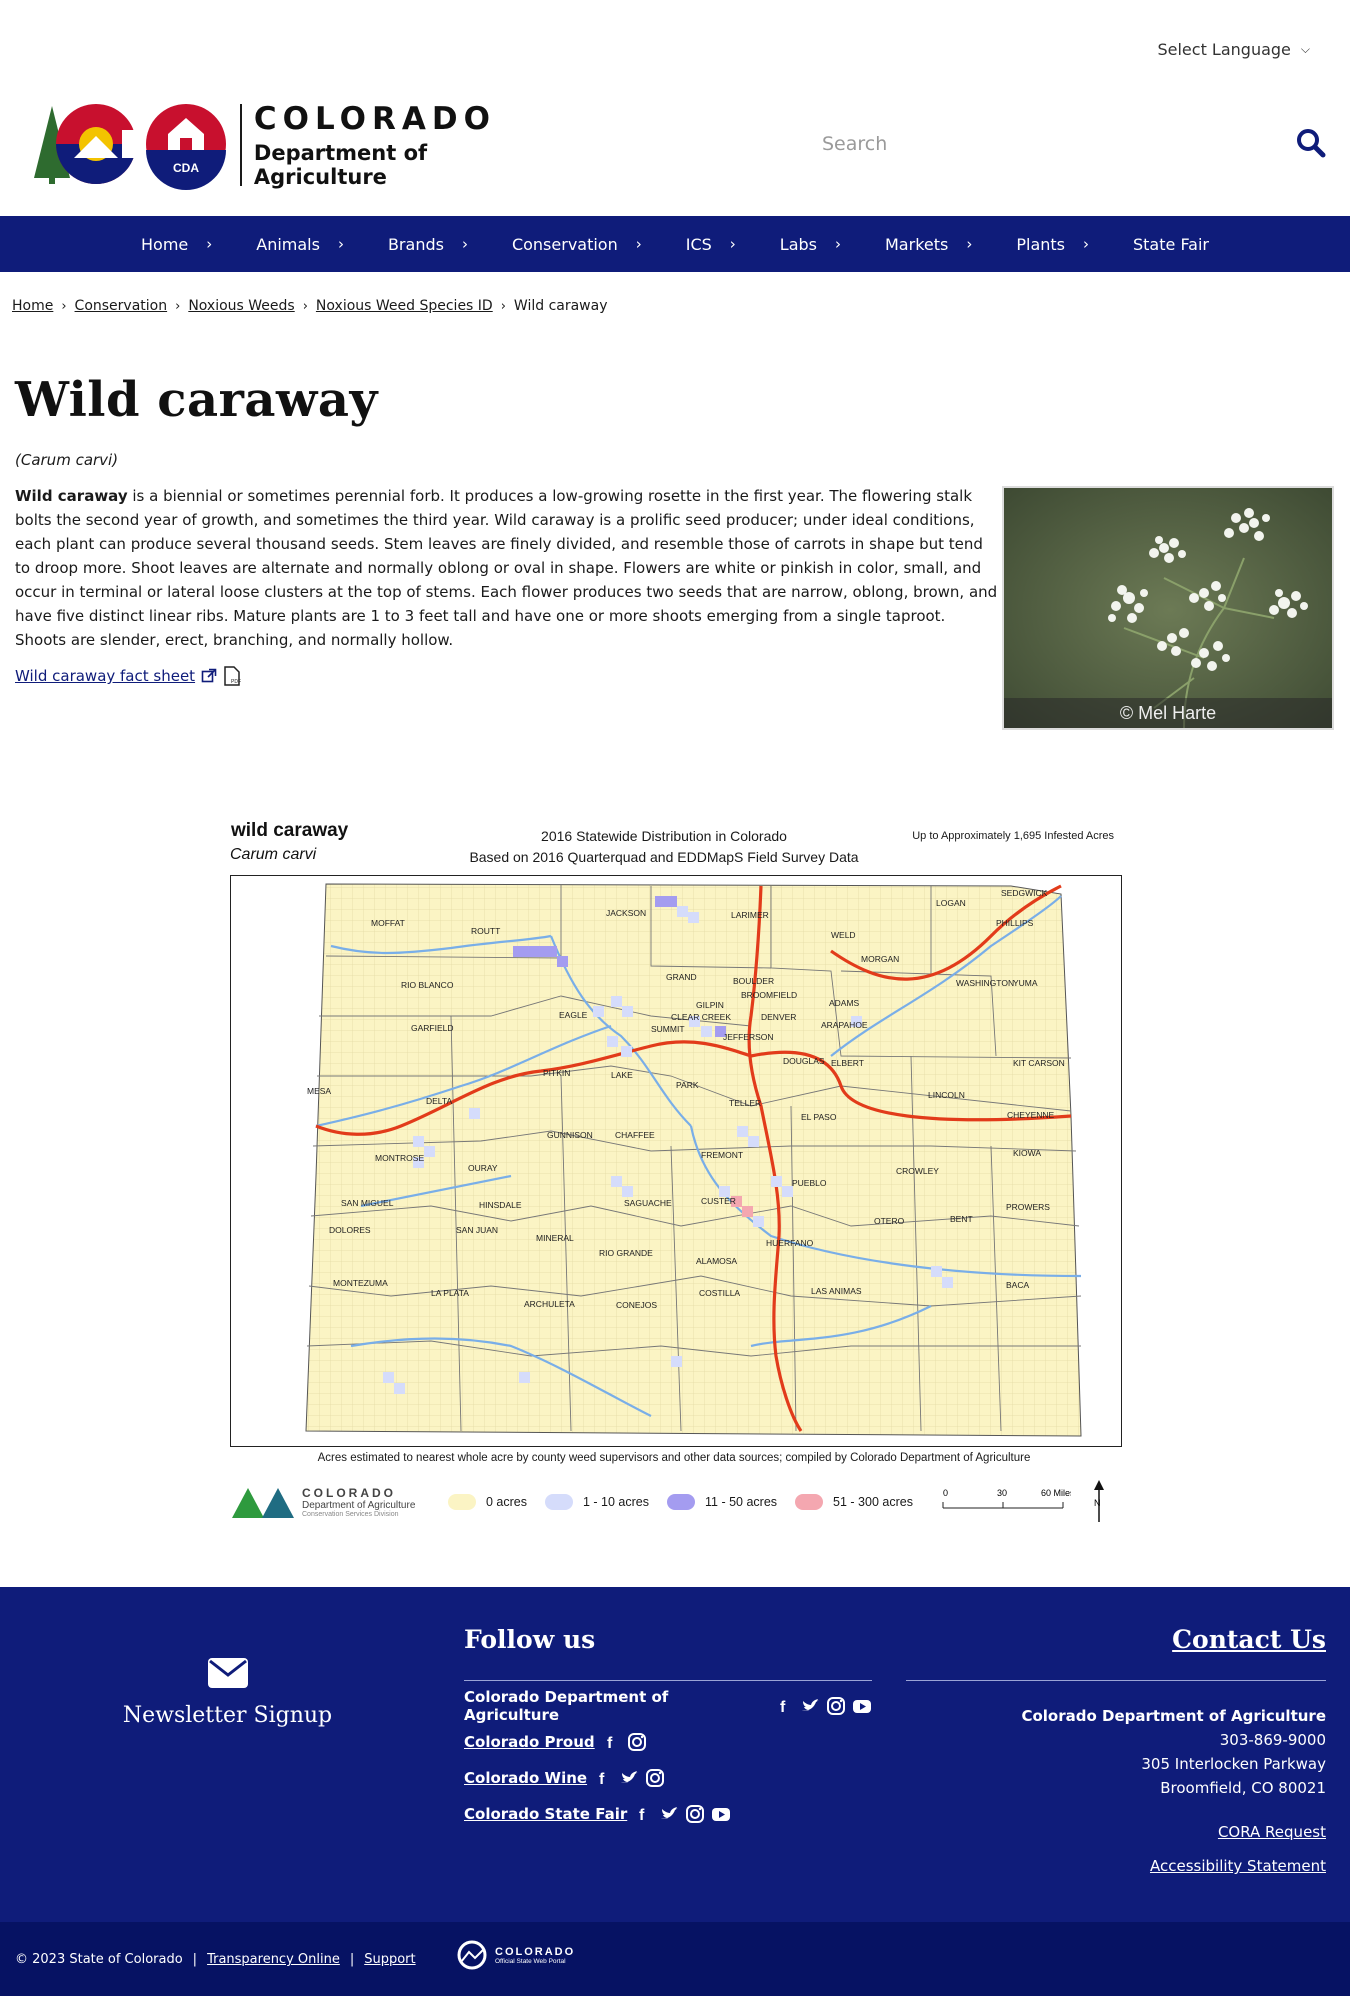 The width and height of the screenshot is (1350, 1996). What do you see at coordinates (71, 496) in the screenshot?
I see `species-description-lead: Wild caraway` at bounding box center [71, 496].